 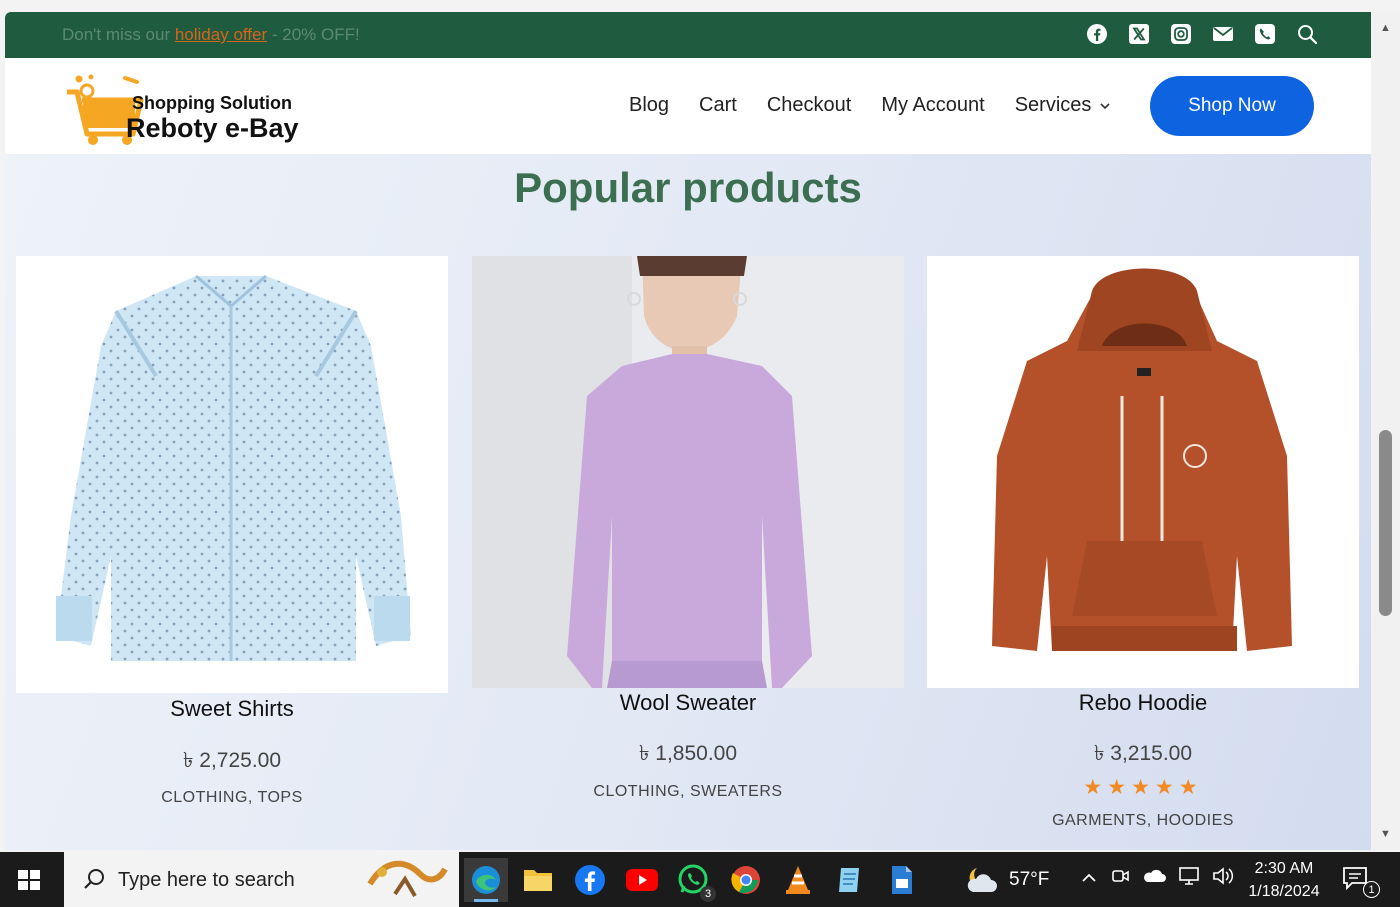 What do you see at coordinates (1143, 753) in the screenshot?
I see `product-price: ৳ 3,215.00` at bounding box center [1143, 753].